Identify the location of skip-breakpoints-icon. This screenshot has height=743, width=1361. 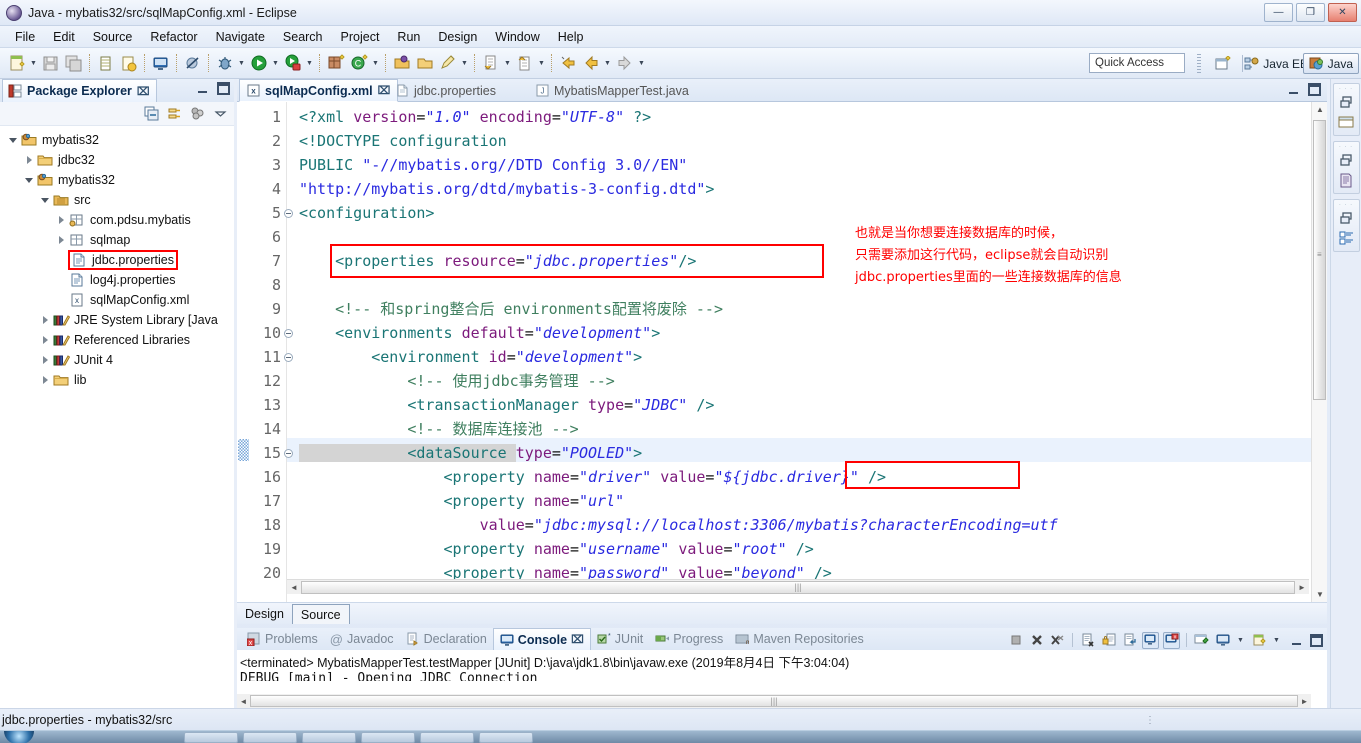
(192, 63).